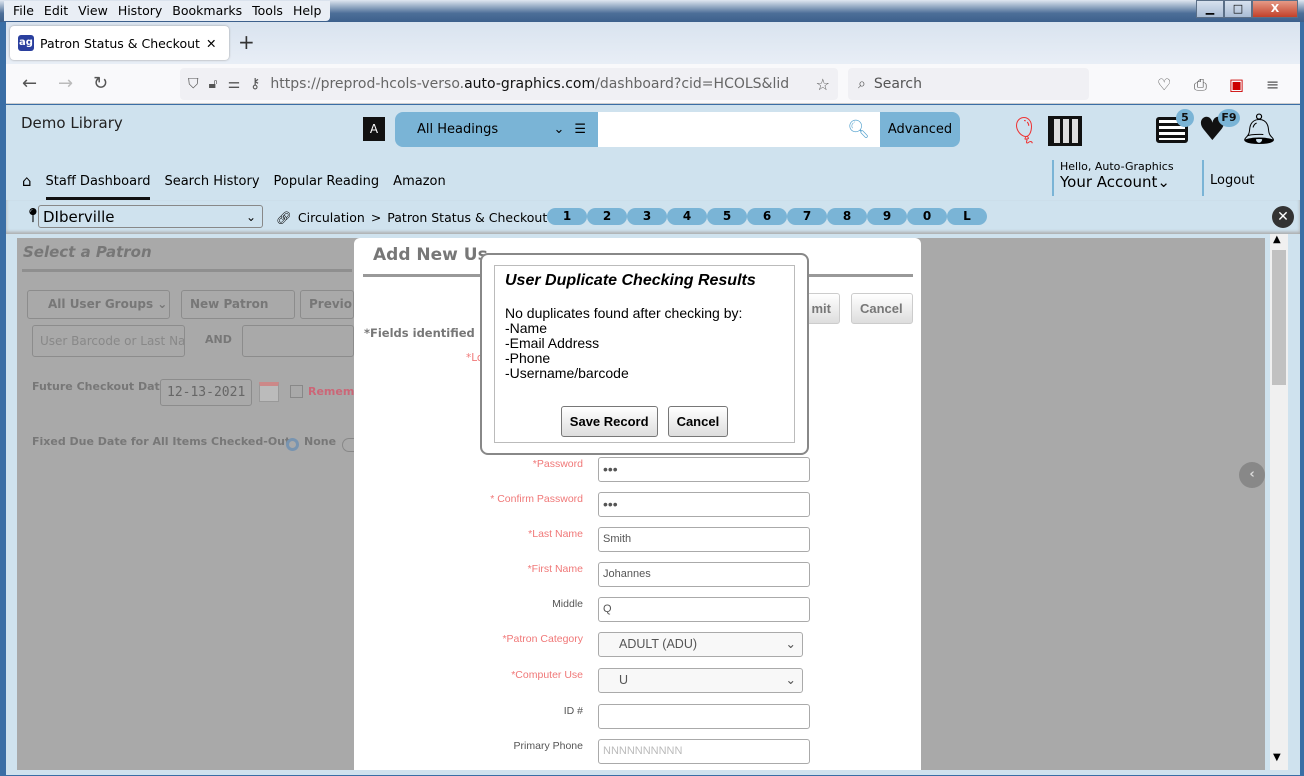 The image size is (1304, 776). I want to click on window-controls: ▁ □ X, so click(1247, 9).